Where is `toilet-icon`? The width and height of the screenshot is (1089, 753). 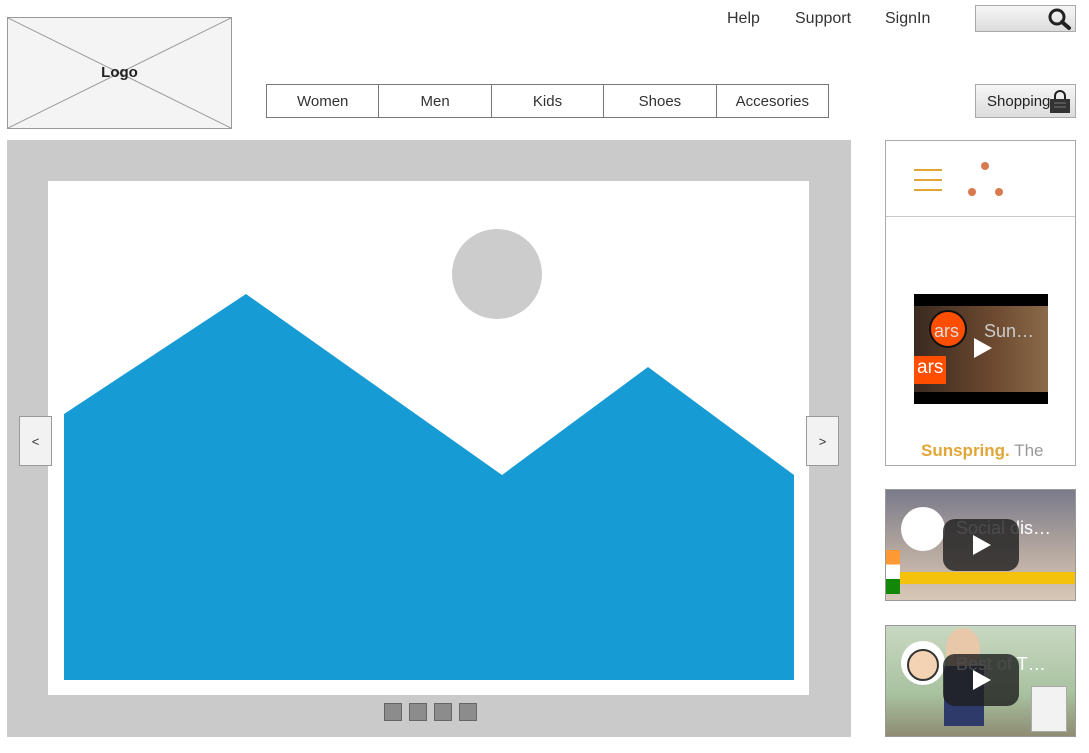
toilet-icon is located at coordinates (1049, 709).